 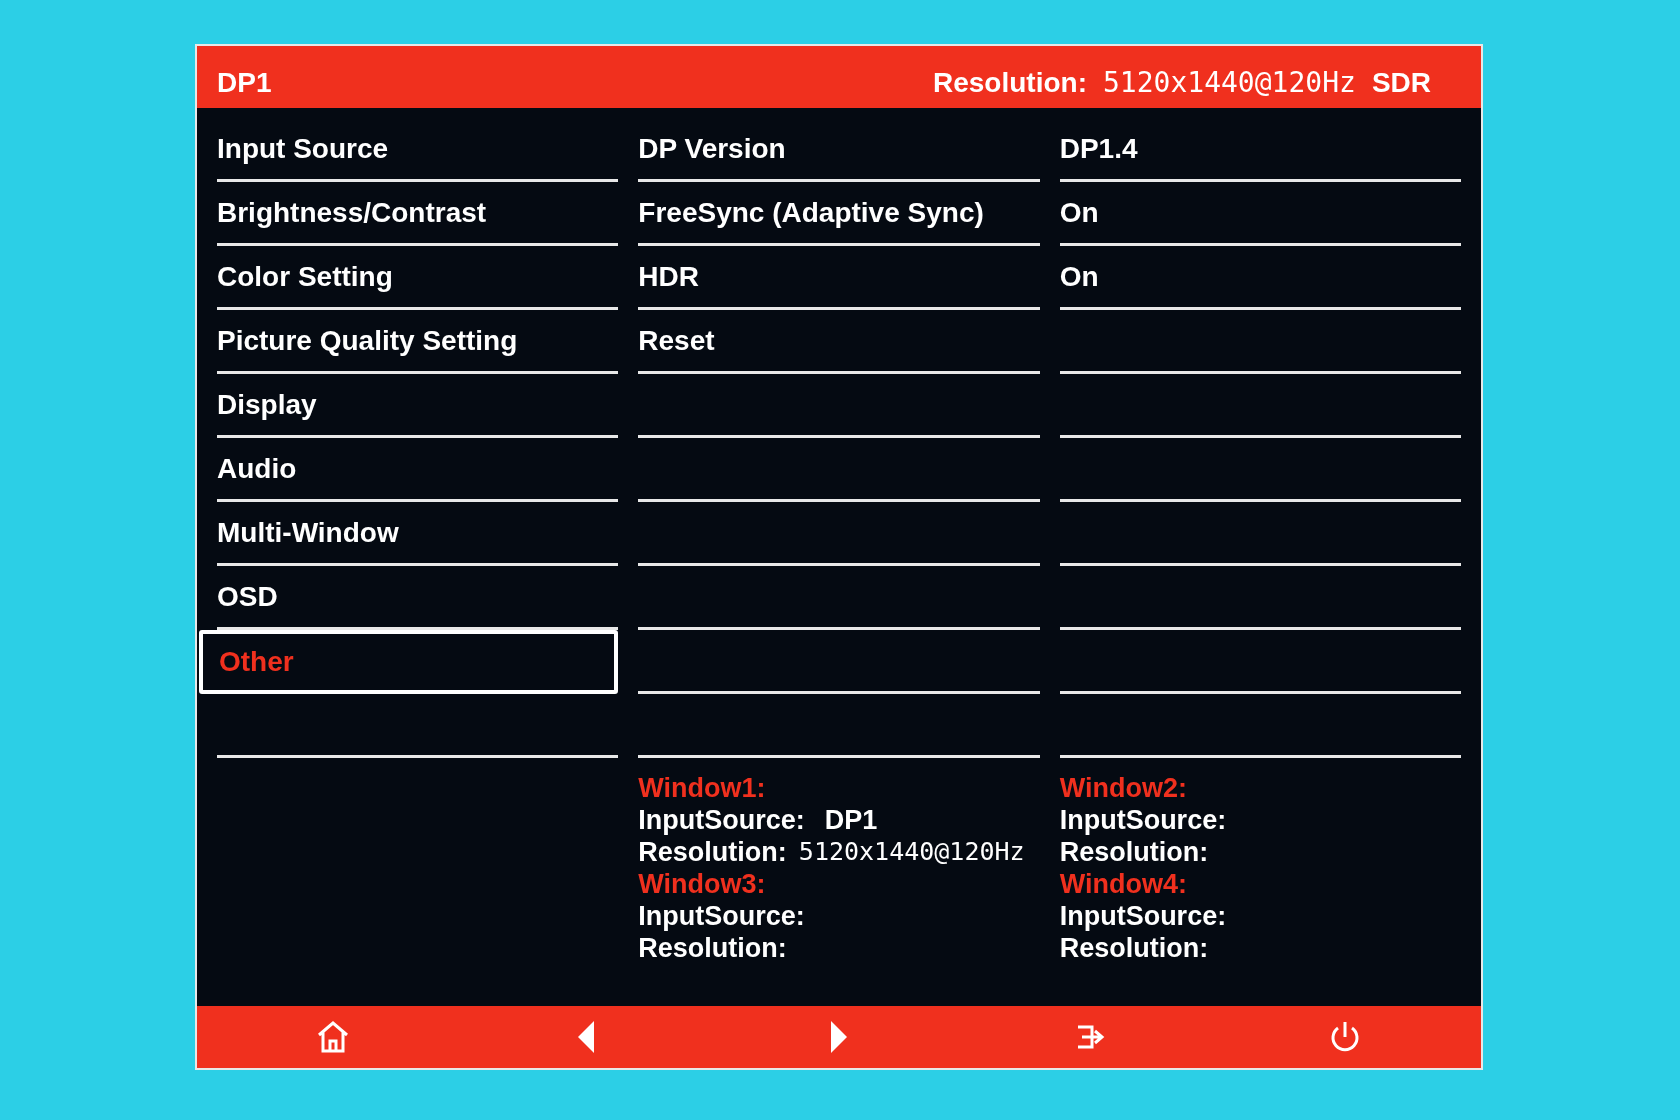 I want to click on menu-item: Multi-Window, so click(x=418, y=534).